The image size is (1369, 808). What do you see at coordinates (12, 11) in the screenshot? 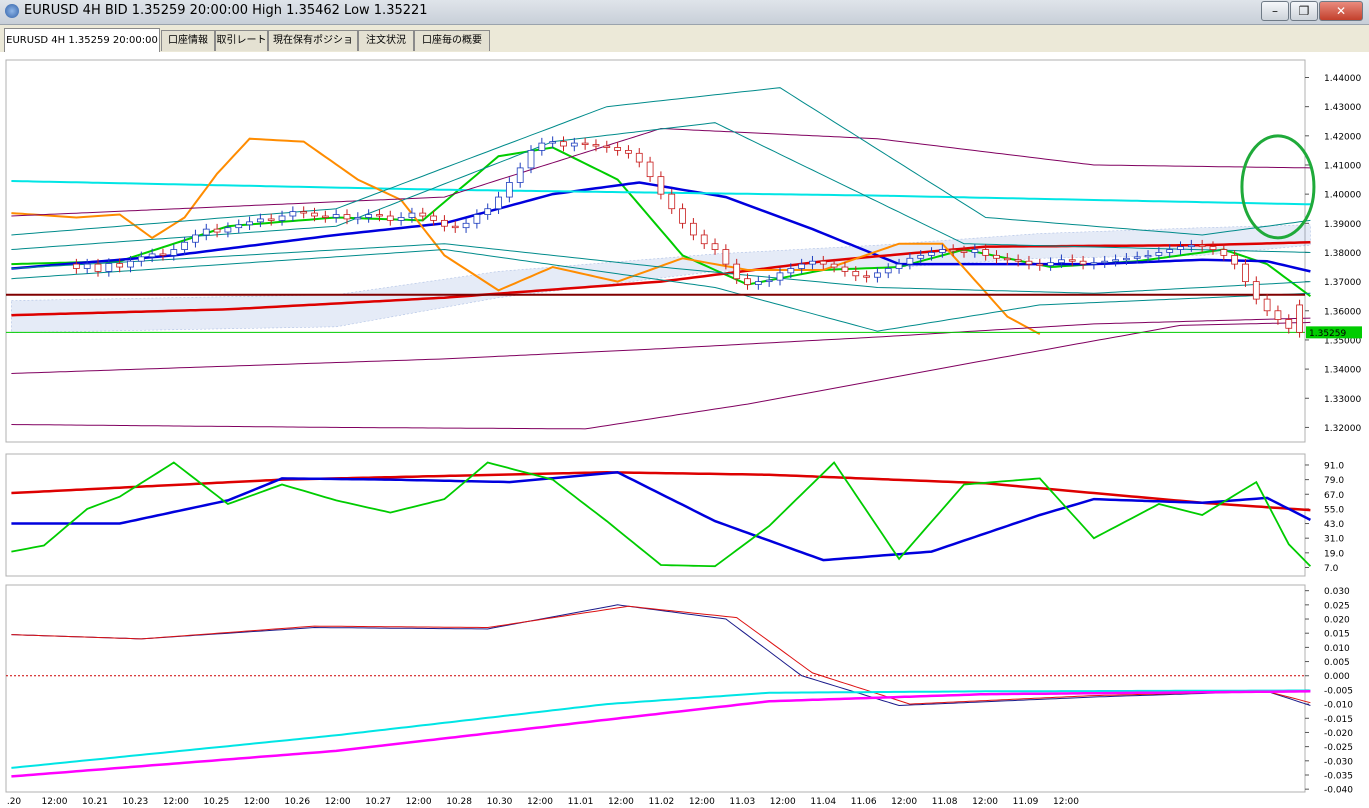
I see `app-icon` at bounding box center [12, 11].